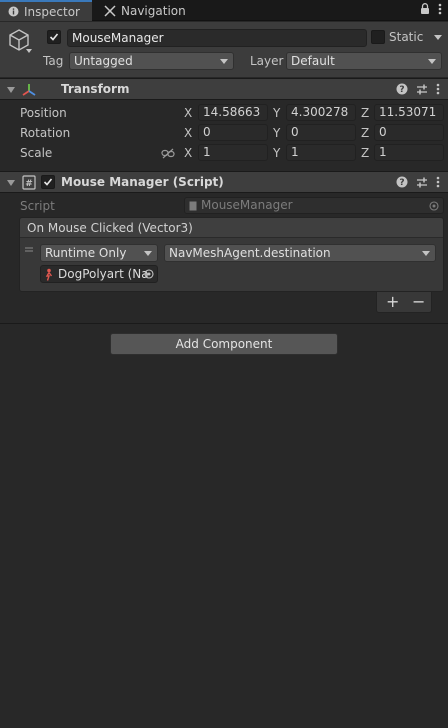 The height and width of the screenshot is (728, 448). Describe the element at coordinates (247, 205) in the screenshot. I see `script-value: MouseManager` at that location.